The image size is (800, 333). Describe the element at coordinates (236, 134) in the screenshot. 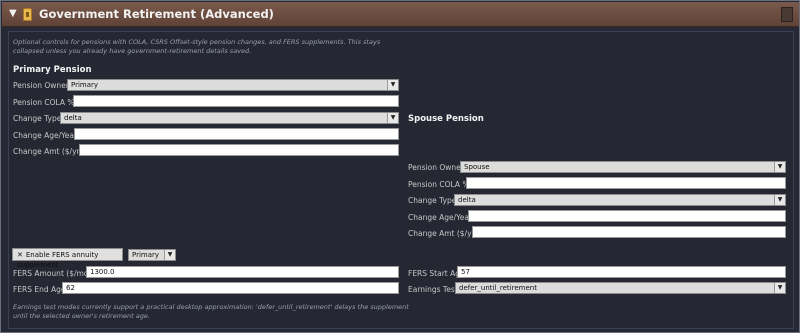

I see `primary-change-age-input` at that location.